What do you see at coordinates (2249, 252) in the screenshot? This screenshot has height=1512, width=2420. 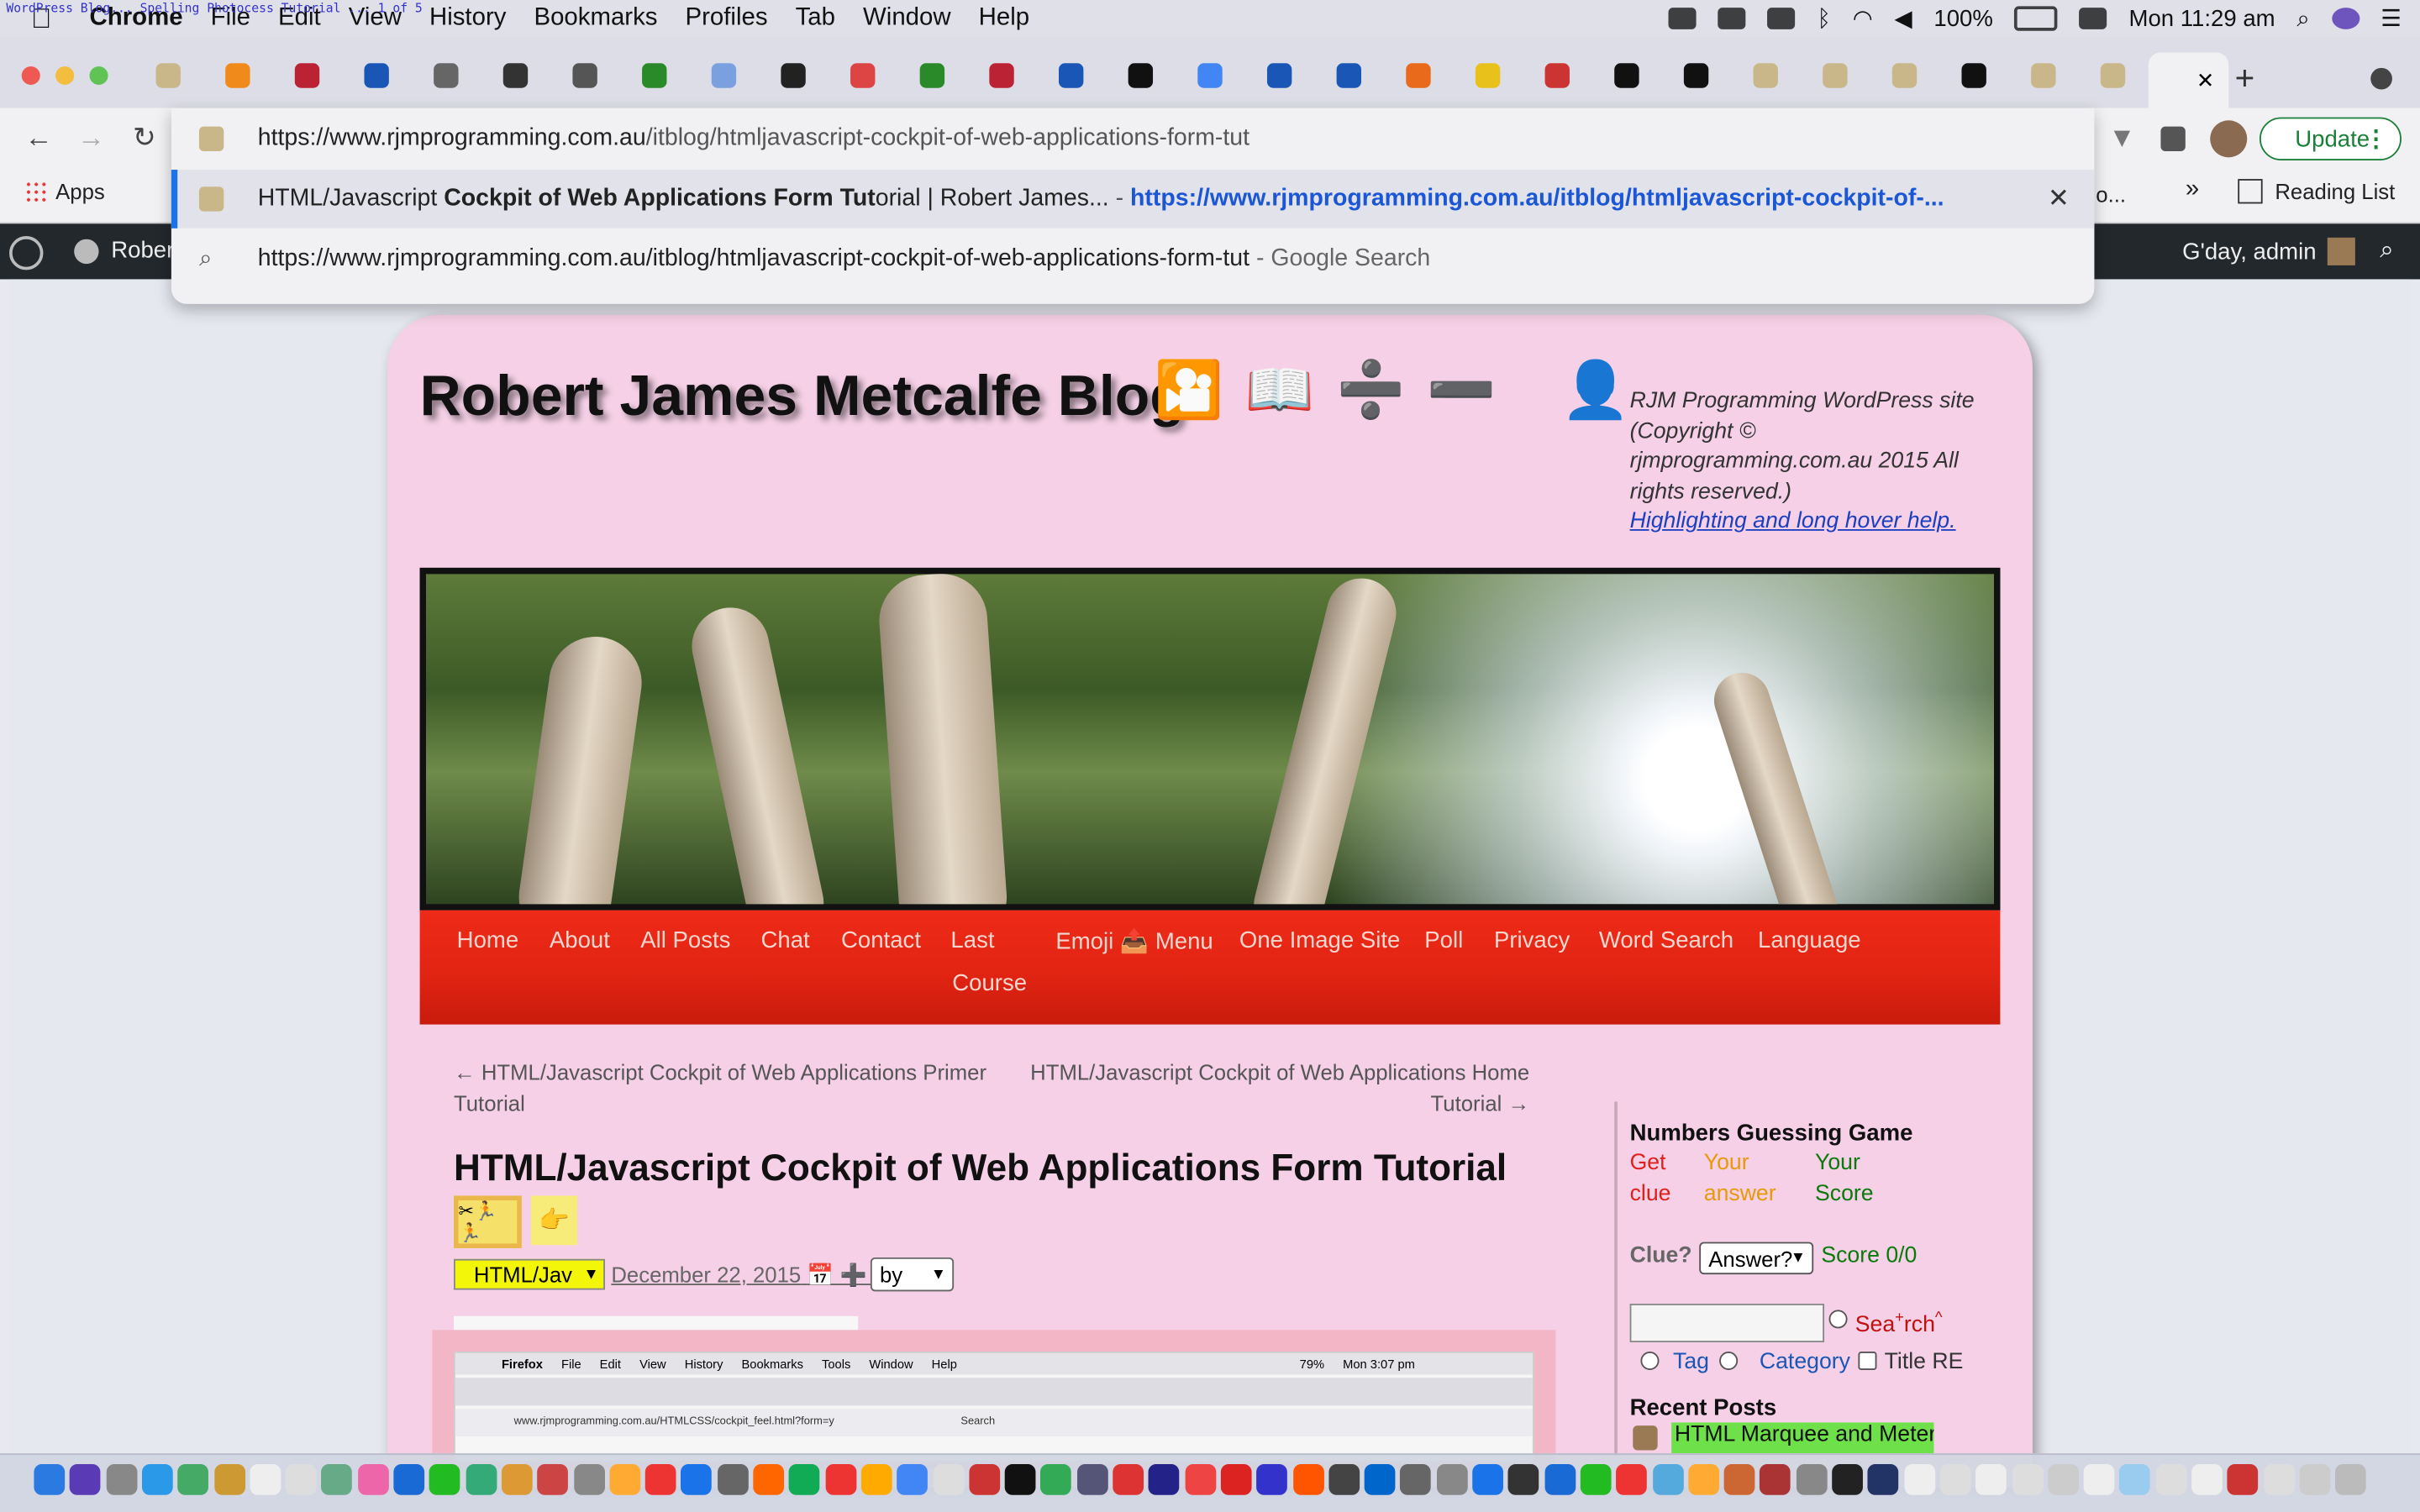 I see `wp-greeting: G'day, admin` at bounding box center [2249, 252].